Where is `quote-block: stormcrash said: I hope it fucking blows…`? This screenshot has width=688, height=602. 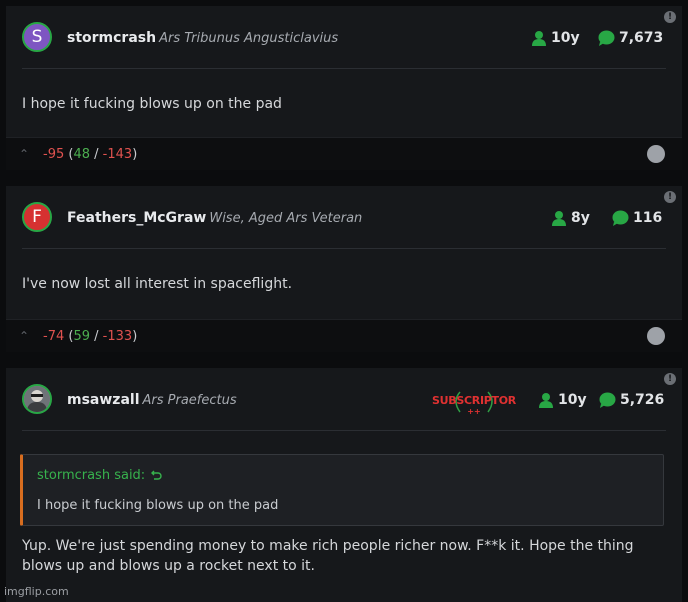
quote-block: stormcrash said: I hope it fucking blows… is located at coordinates (342, 490).